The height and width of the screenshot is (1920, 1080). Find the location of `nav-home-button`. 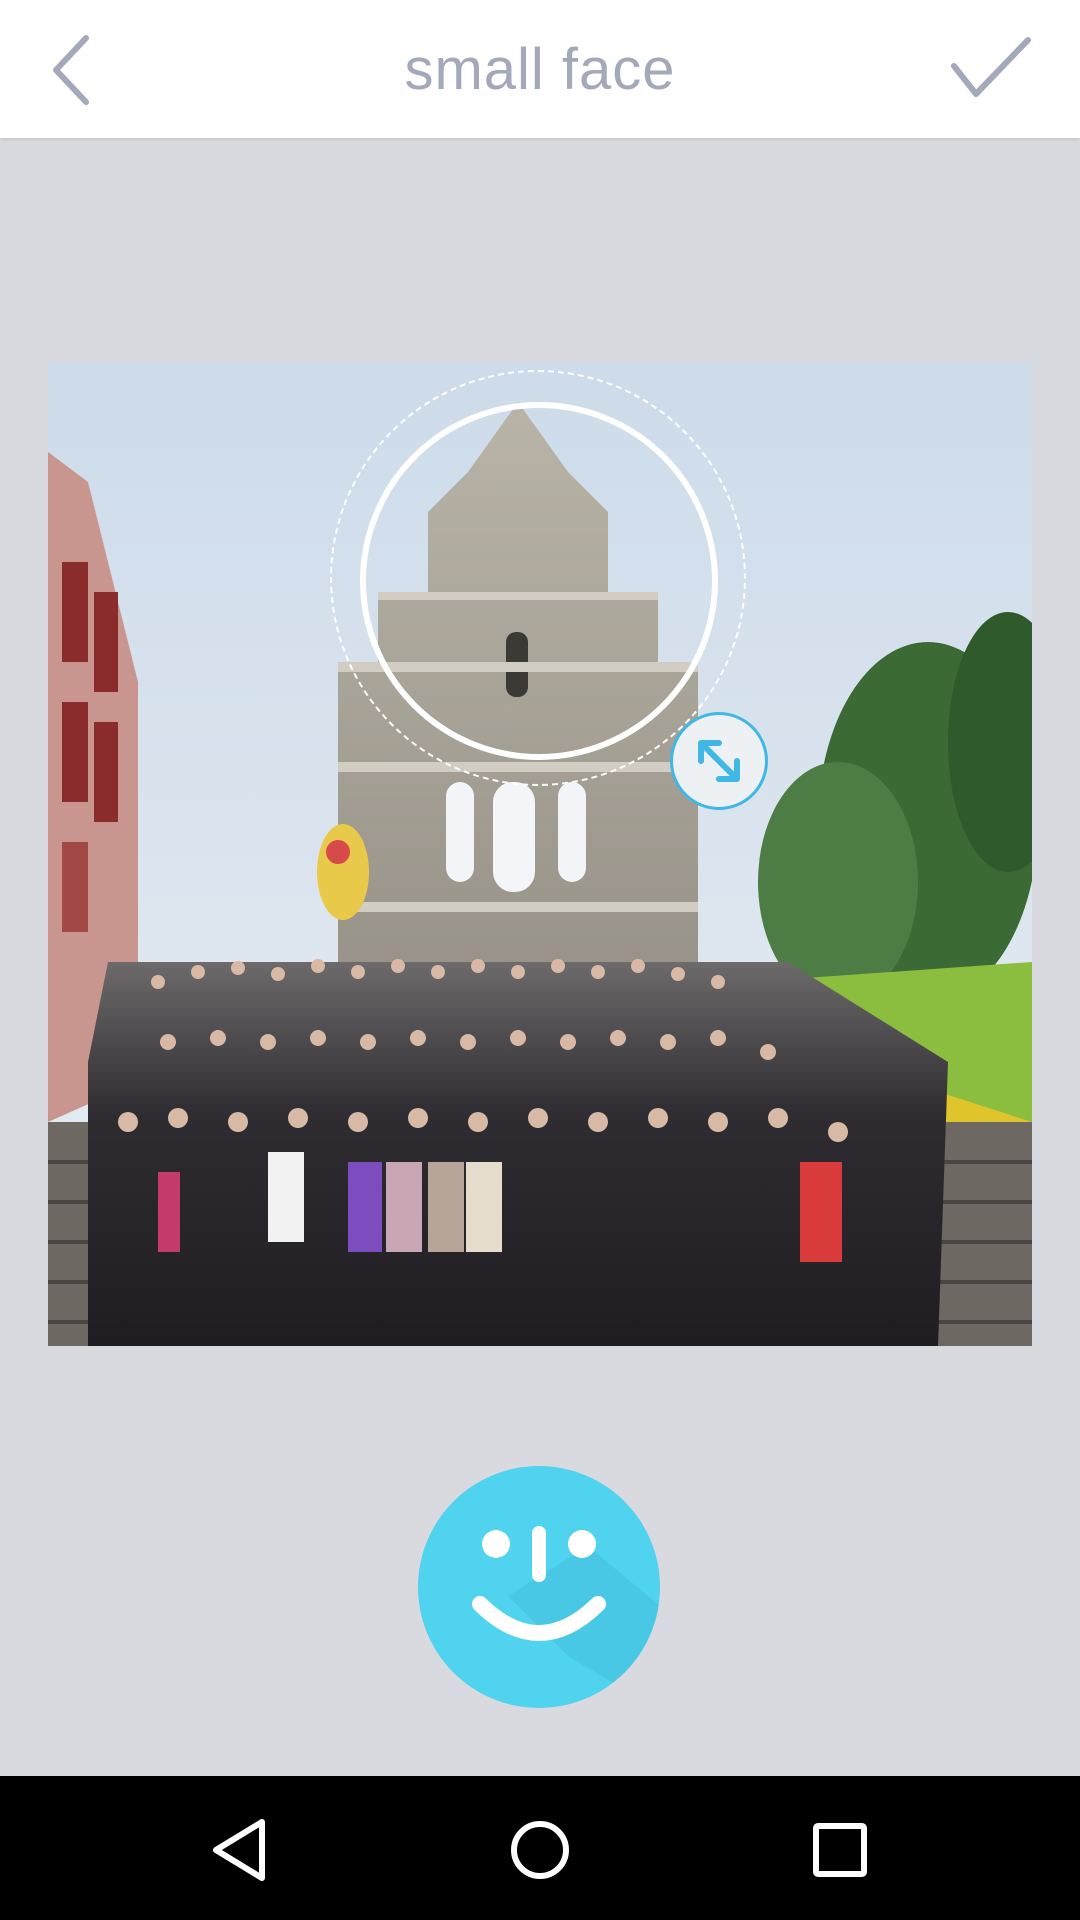

nav-home-button is located at coordinates (540, 1850).